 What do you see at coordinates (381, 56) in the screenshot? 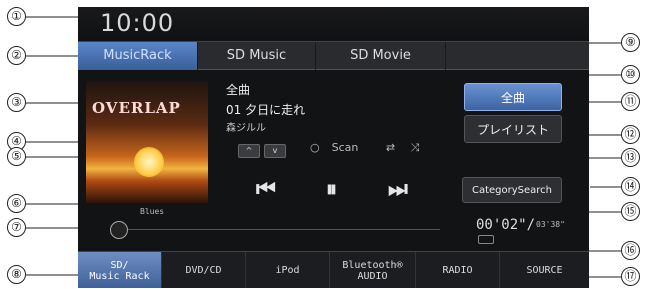
I see `tab-sd-movie: SD Movie` at bounding box center [381, 56].